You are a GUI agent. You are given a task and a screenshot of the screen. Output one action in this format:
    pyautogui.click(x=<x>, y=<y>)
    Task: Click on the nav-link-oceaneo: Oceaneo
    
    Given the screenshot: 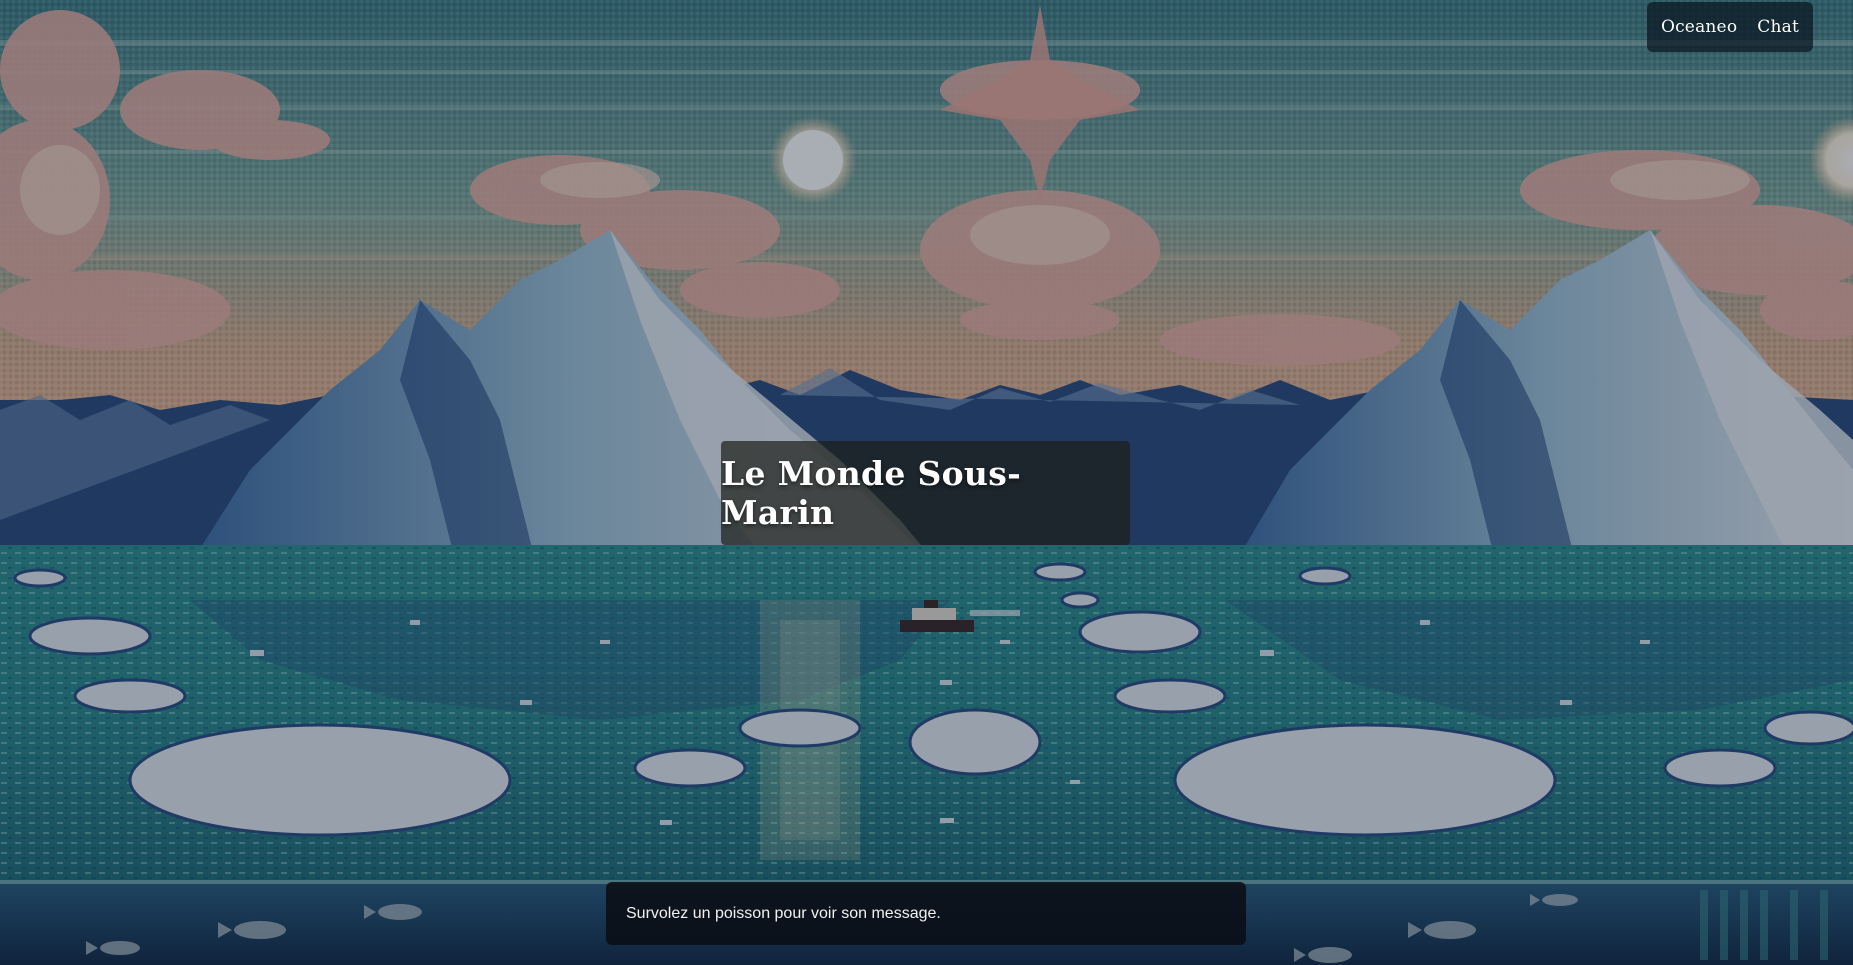 What is the action you would take?
    pyautogui.click(x=1699, y=27)
    